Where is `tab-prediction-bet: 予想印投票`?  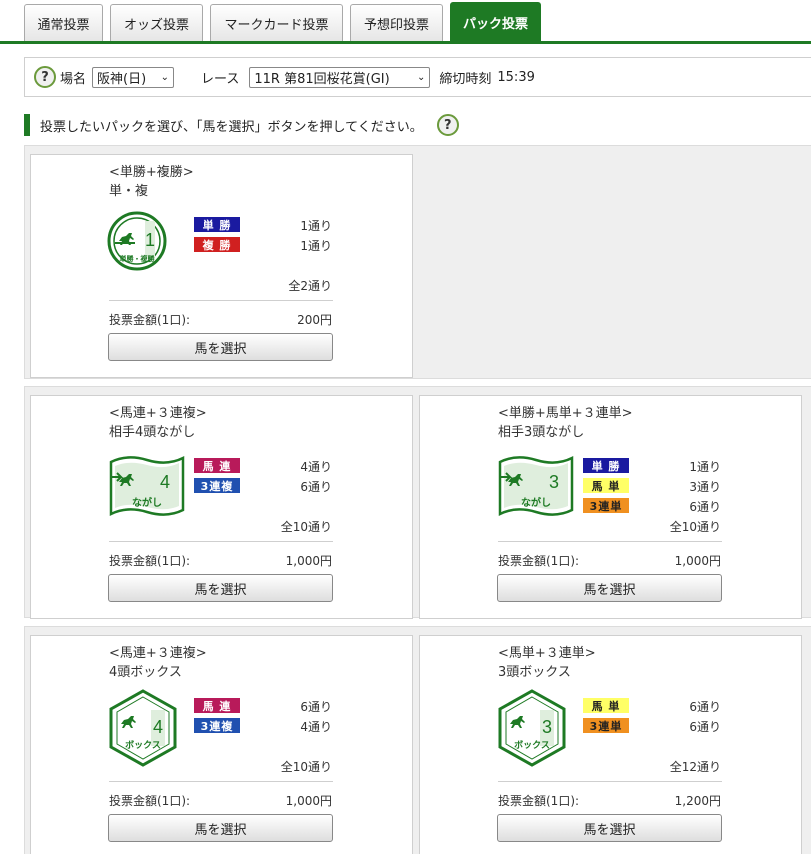 tab-prediction-bet: 予想印投票 is located at coordinates (396, 22).